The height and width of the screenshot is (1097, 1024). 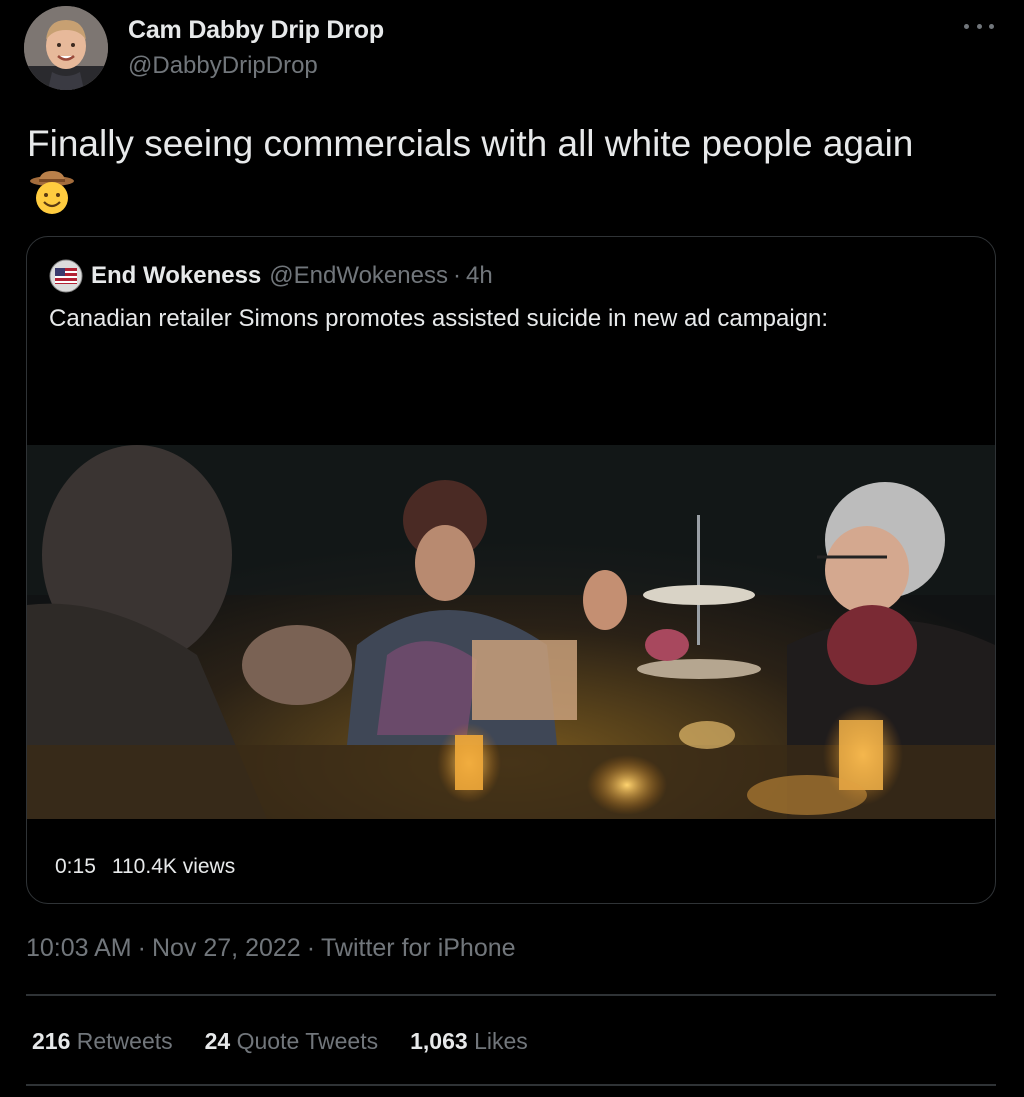 I want to click on quoted-author-handle: @EndWokeness, so click(x=358, y=276).